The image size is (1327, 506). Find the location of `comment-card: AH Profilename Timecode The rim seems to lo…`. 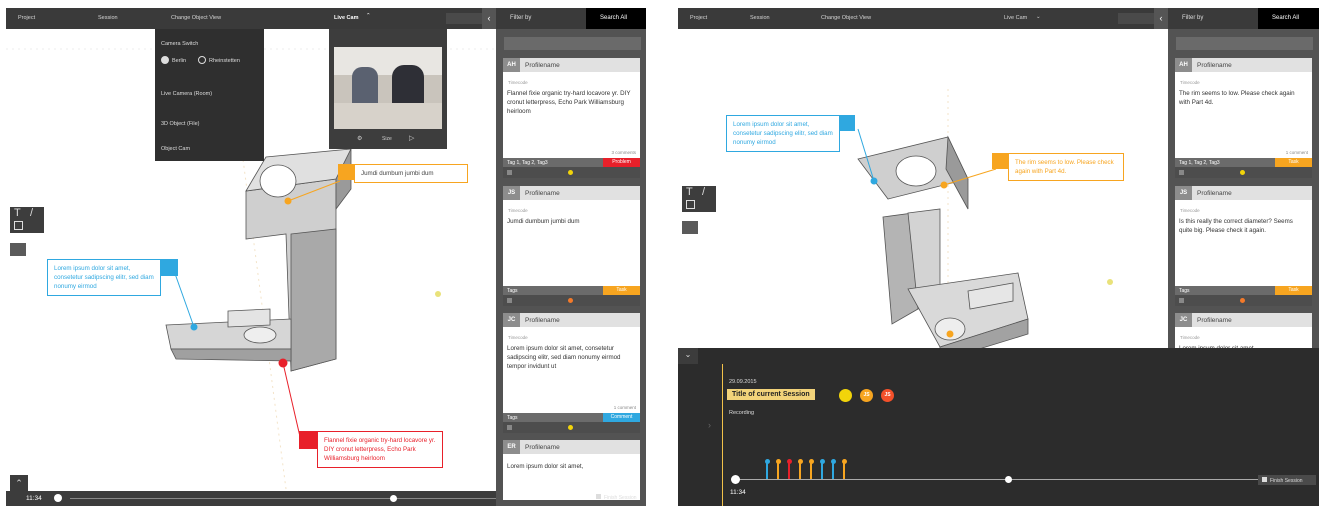

comment-card: AH Profilename Timecode The rim seems to lo… is located at coordinates (1243, 118).